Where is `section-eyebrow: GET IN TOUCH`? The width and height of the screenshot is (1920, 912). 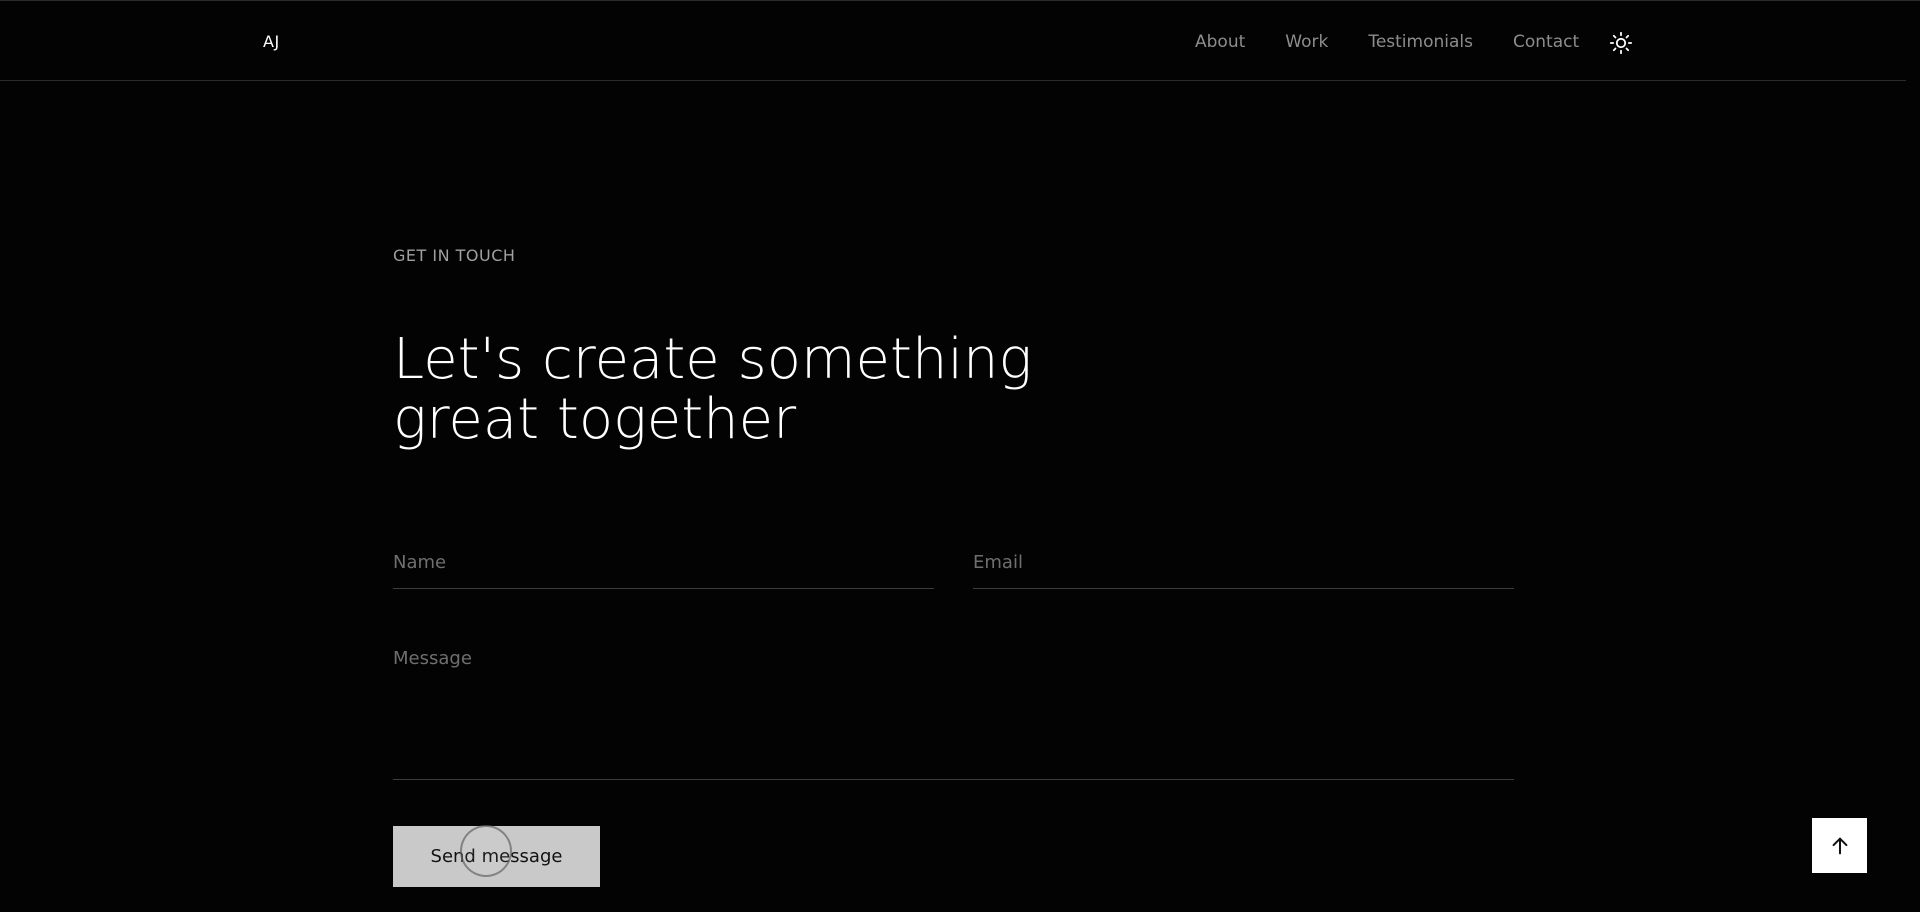
section-eyebrow: GET IN TOUCH is located at coordinates (454, 255).